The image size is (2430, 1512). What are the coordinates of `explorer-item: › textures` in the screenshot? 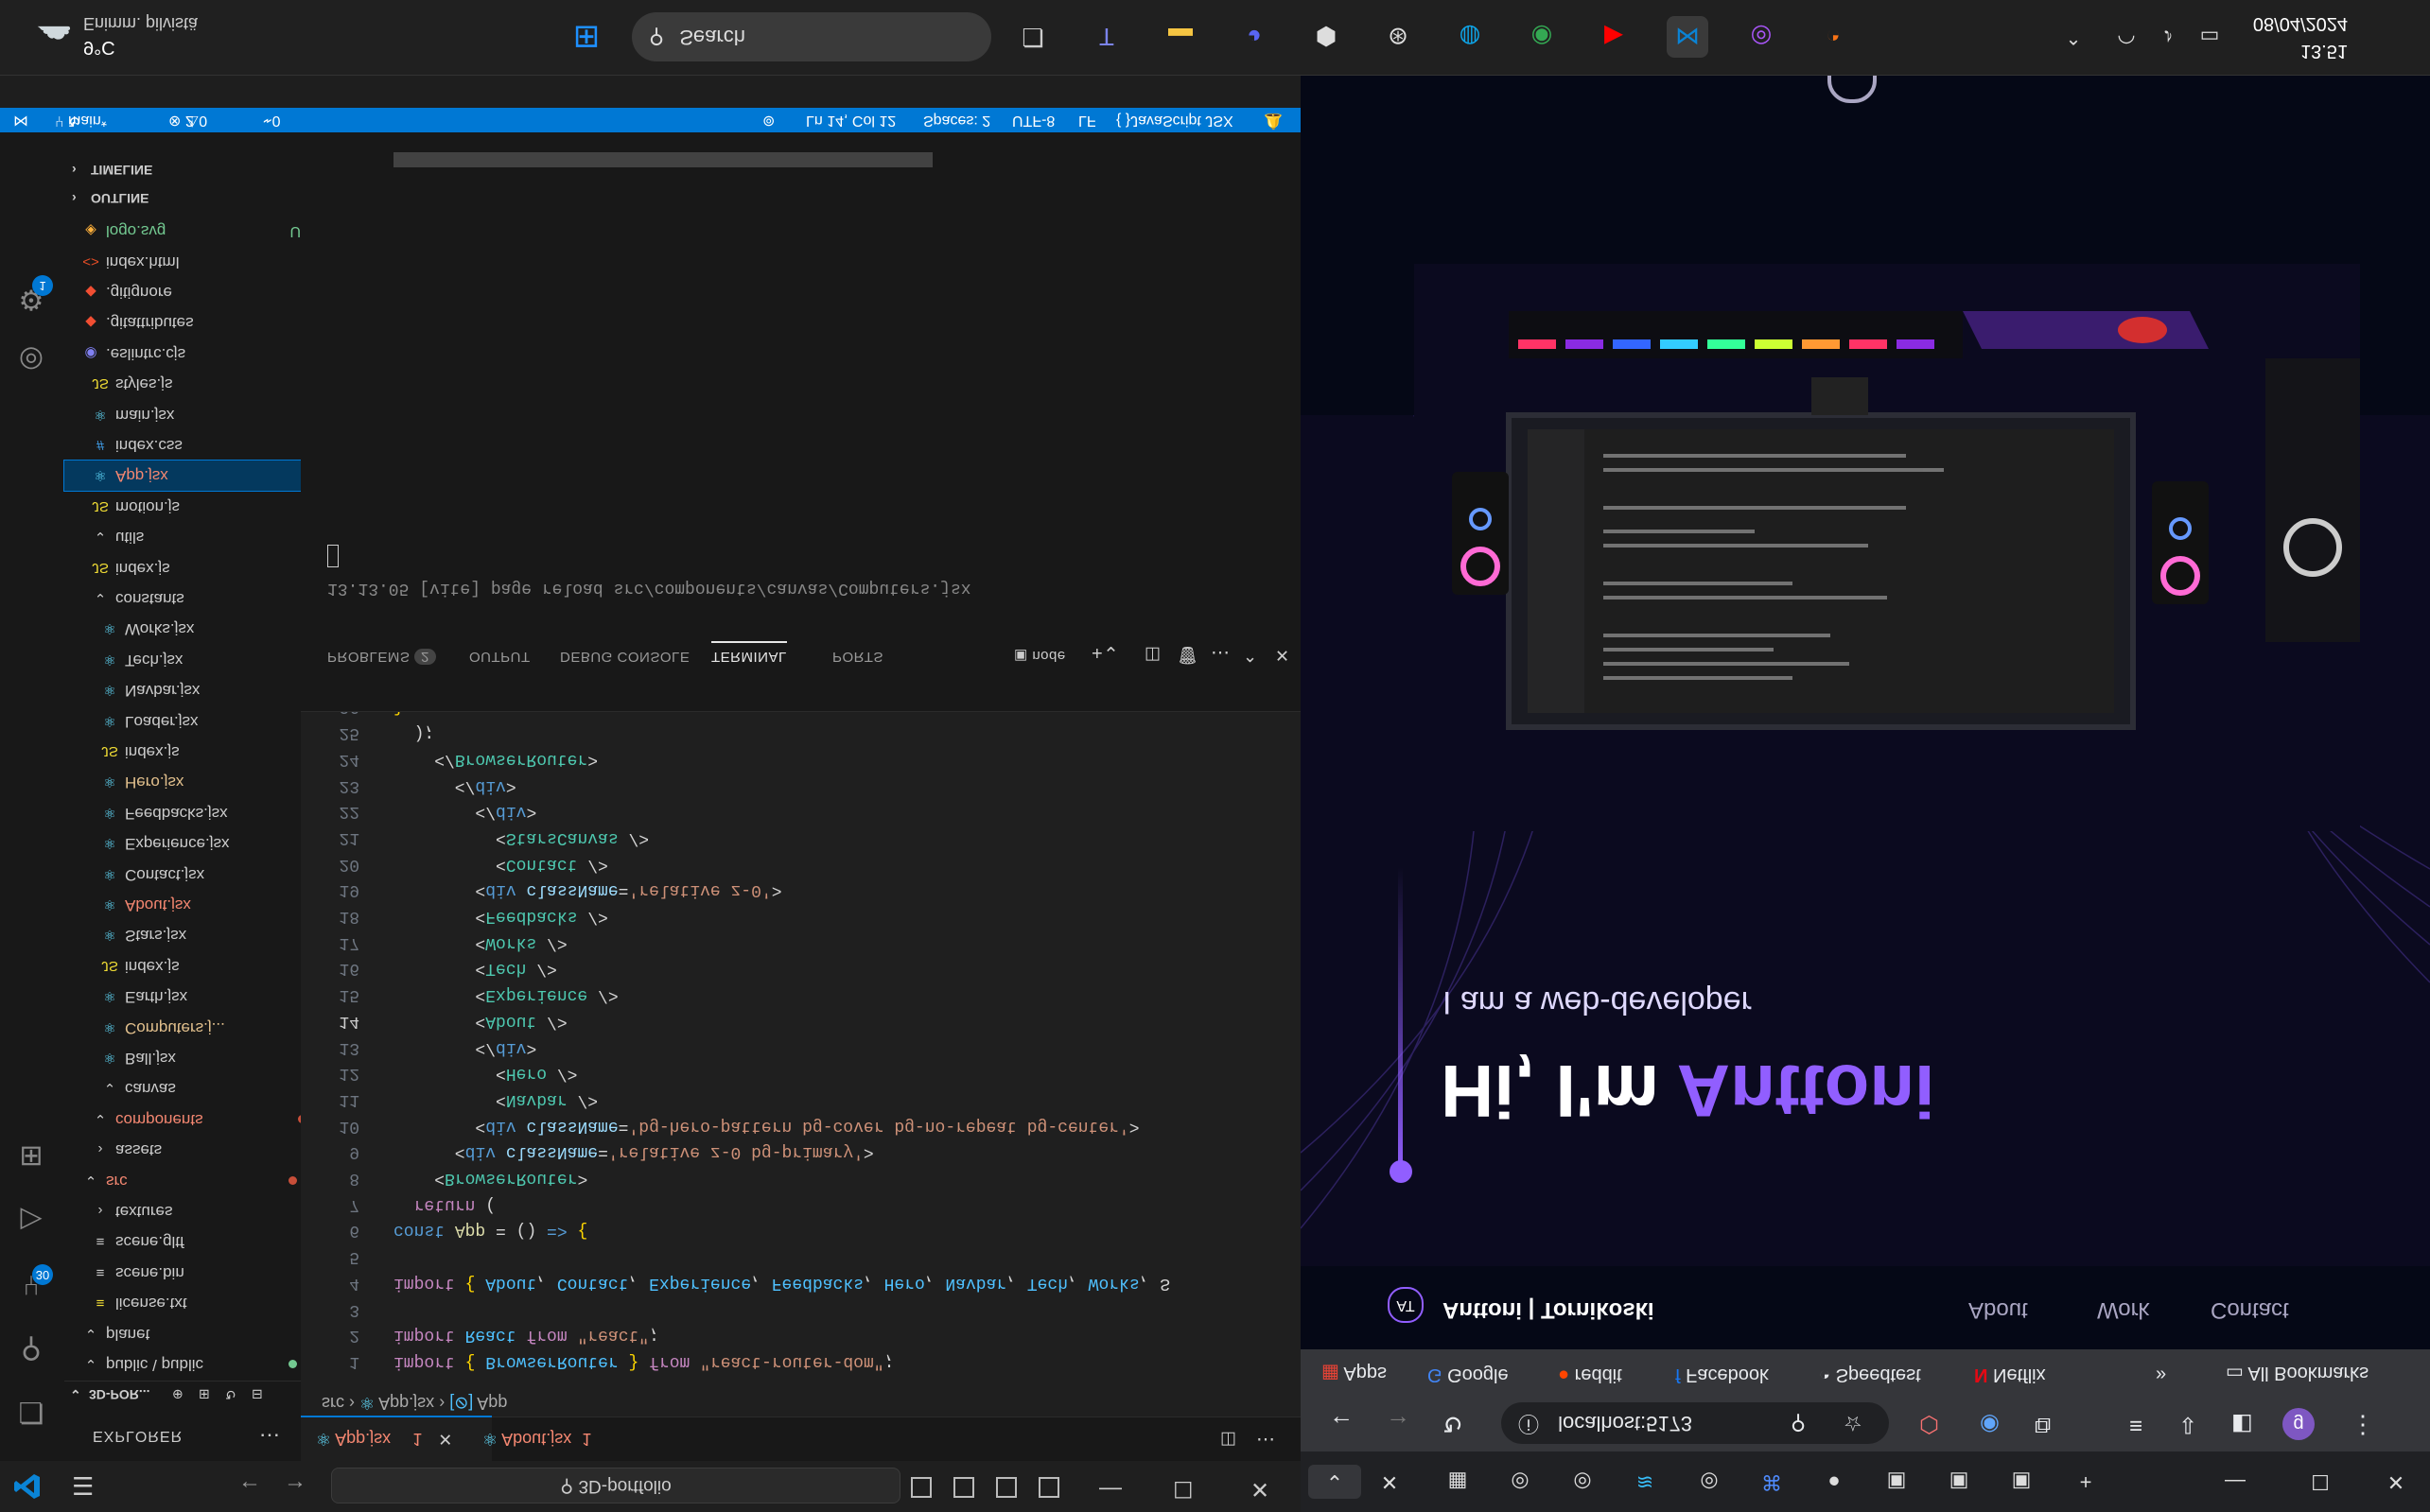 It's located at (195, 1211).